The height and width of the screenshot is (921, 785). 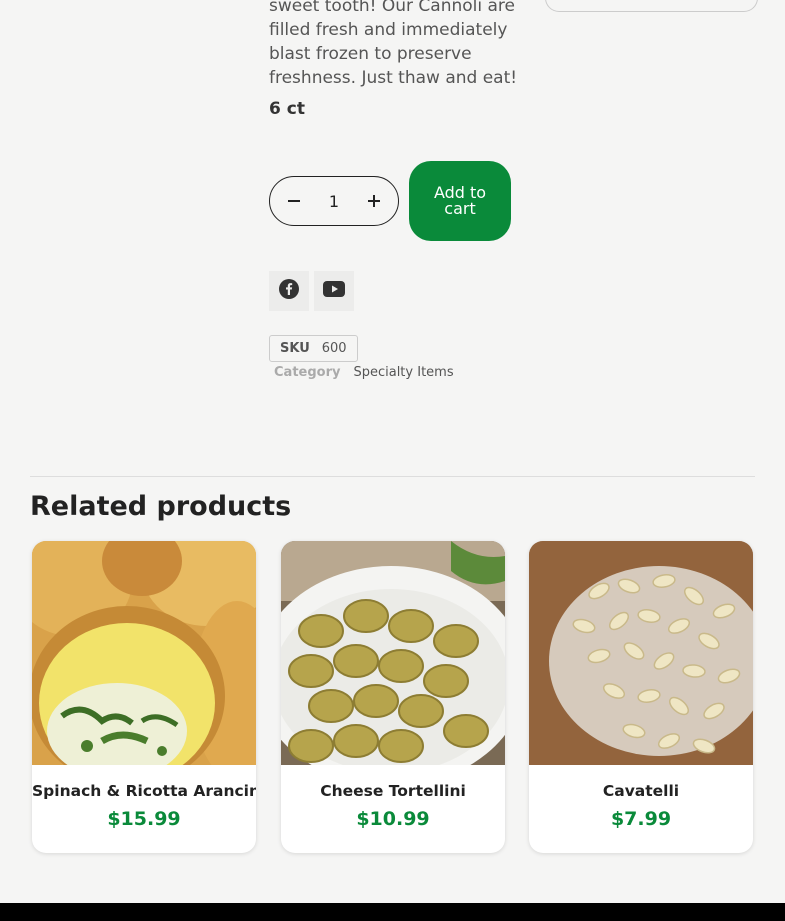 I want to click on category-row: Category Specialty Items, so click(x=364, y=372).